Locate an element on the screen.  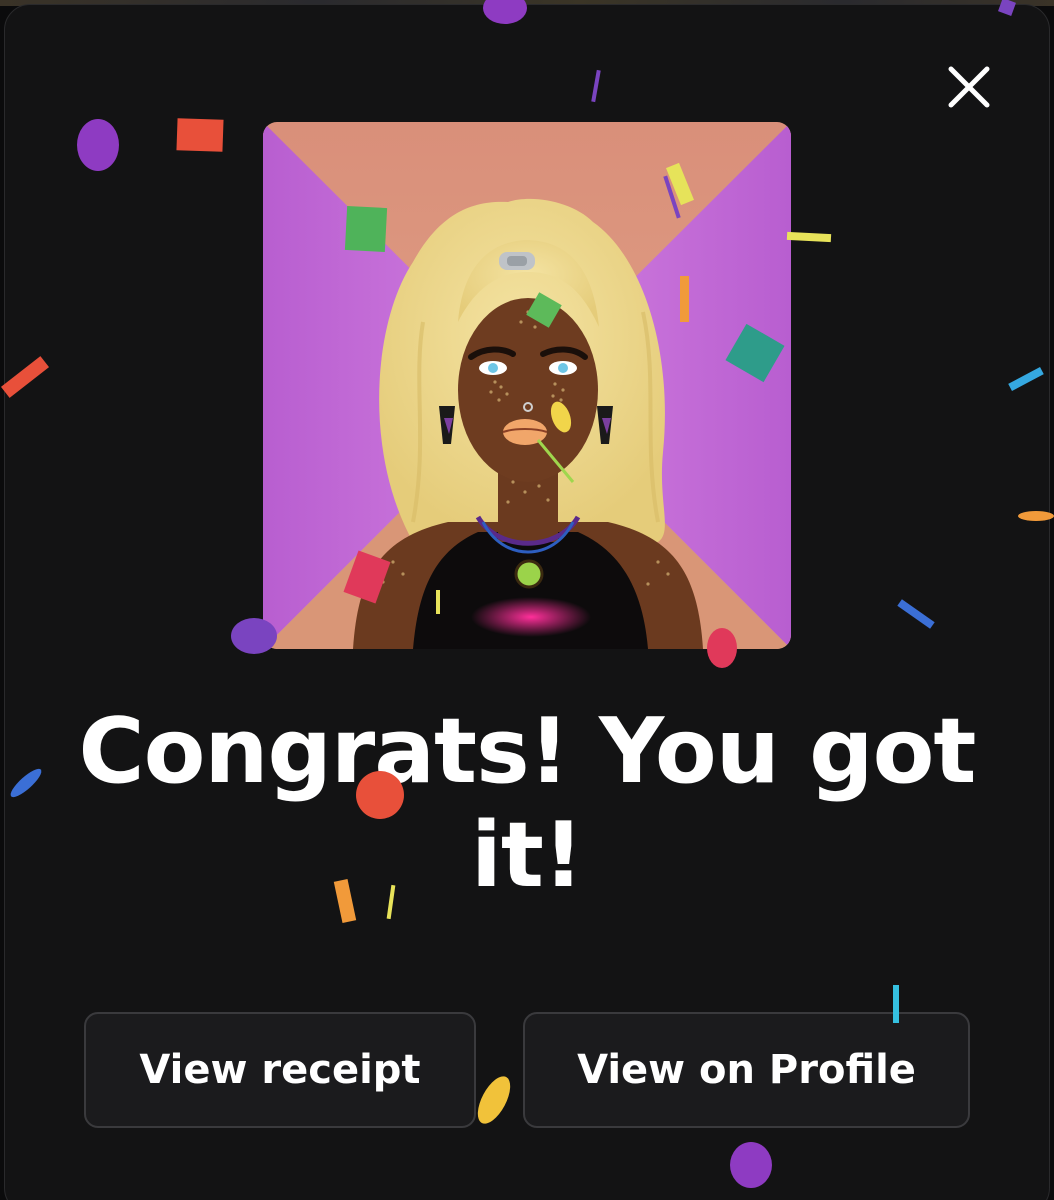
close-button is located at coordinates (969, 87).